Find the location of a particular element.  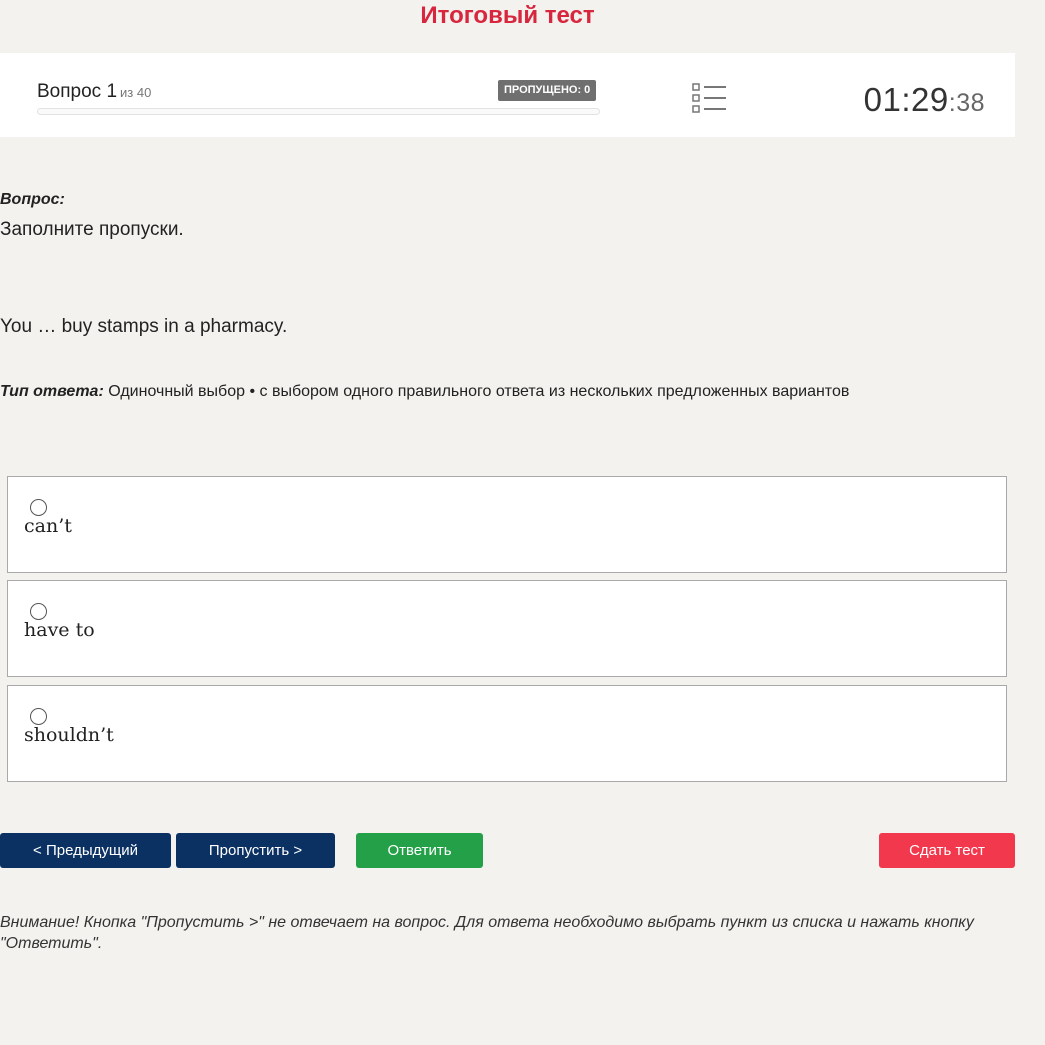

previous-button: < Предыдущий is located at coordinates (85, 850).